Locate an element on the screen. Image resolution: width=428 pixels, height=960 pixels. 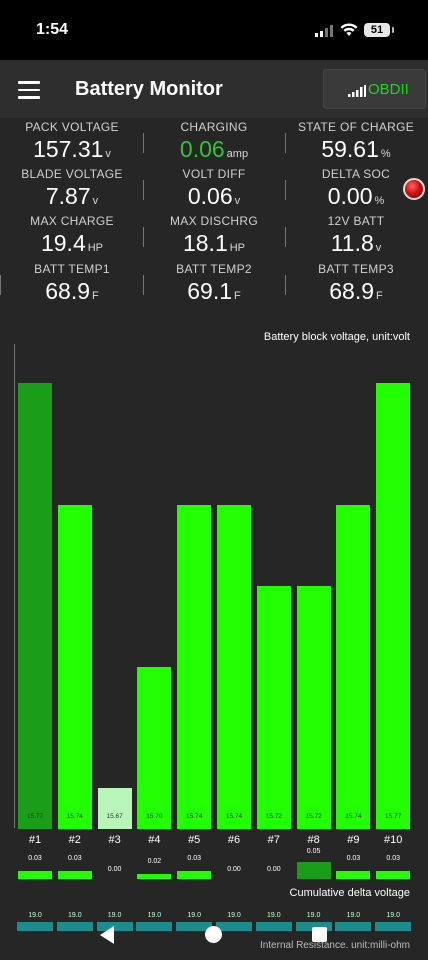
bar-category-label: #5 is located at coordinates (194, 840).